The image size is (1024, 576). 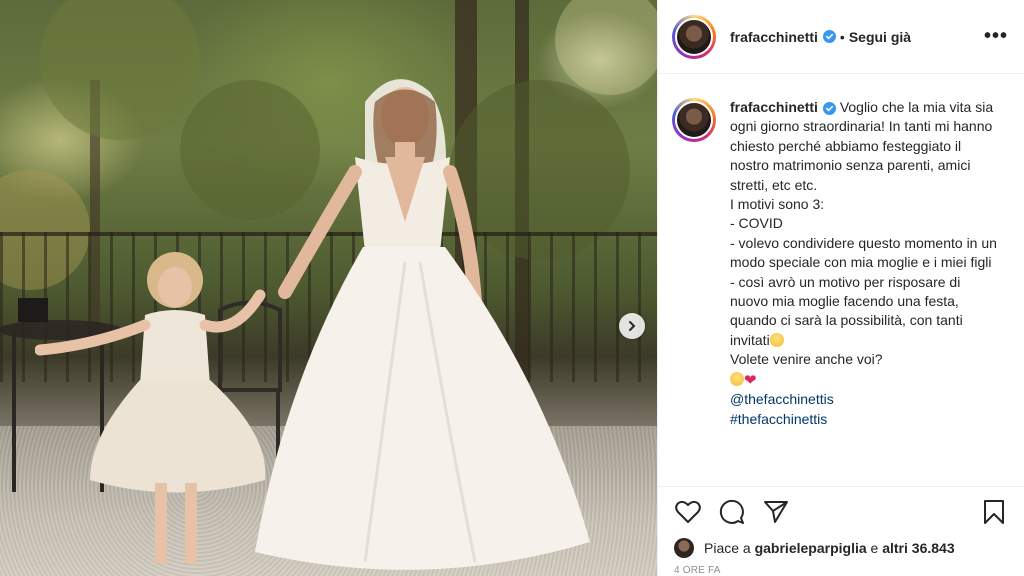 I want to click on liker-username: gabrieleparpiglia, so click(x=811, y=548).